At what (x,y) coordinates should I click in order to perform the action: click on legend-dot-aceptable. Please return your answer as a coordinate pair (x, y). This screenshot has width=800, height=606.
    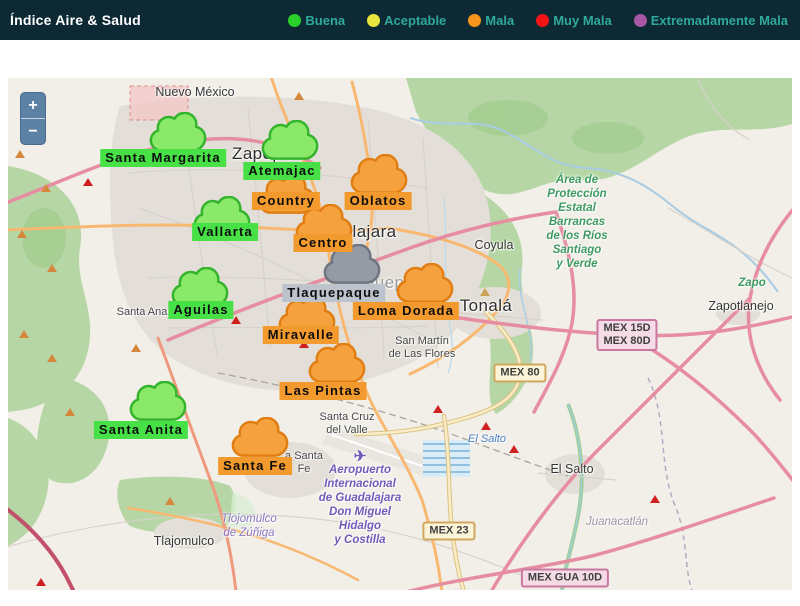
    Looking at the image, I should click on (374, 20).